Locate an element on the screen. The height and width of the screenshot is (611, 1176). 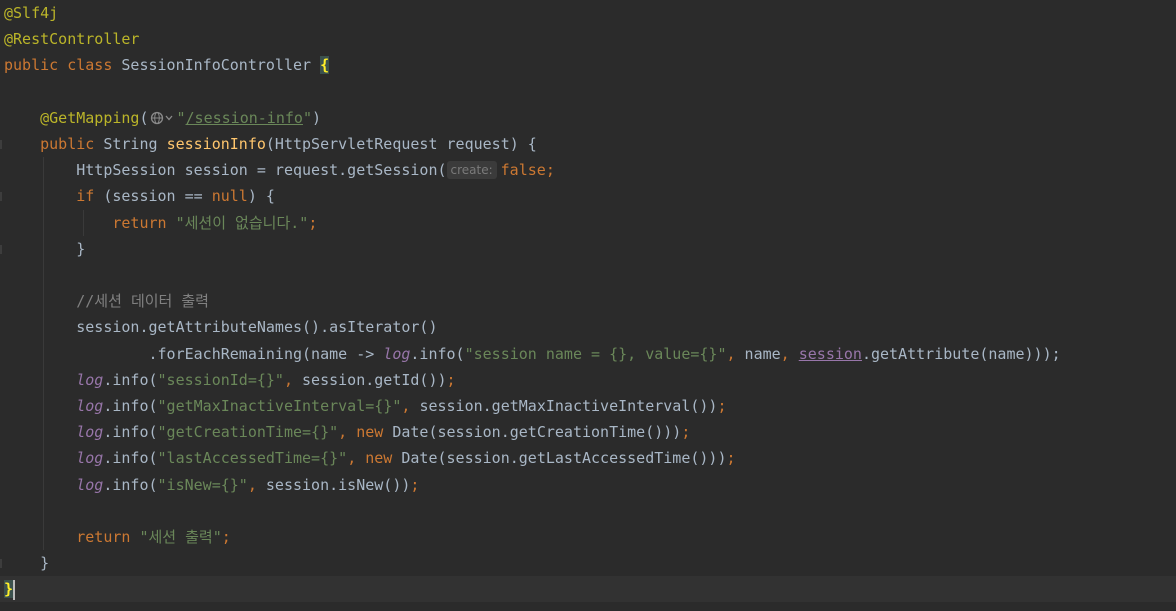
code-line: @Slf4j is located at coordinates (588, 13).